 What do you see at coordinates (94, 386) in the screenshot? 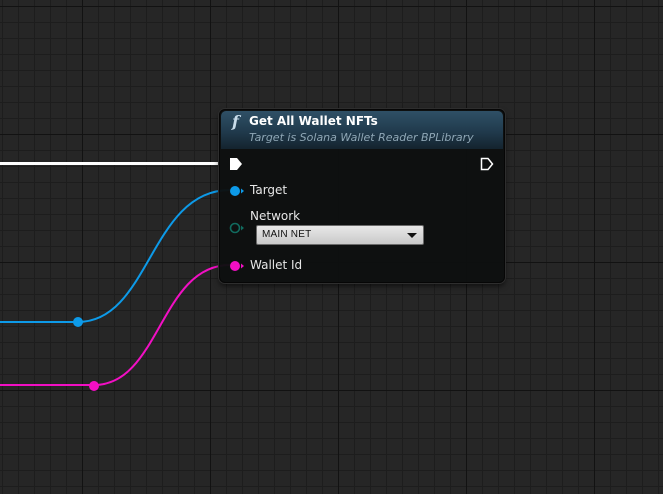
I see `wallet-id-wire-reroute-knot` at bounding box center [94, 386].